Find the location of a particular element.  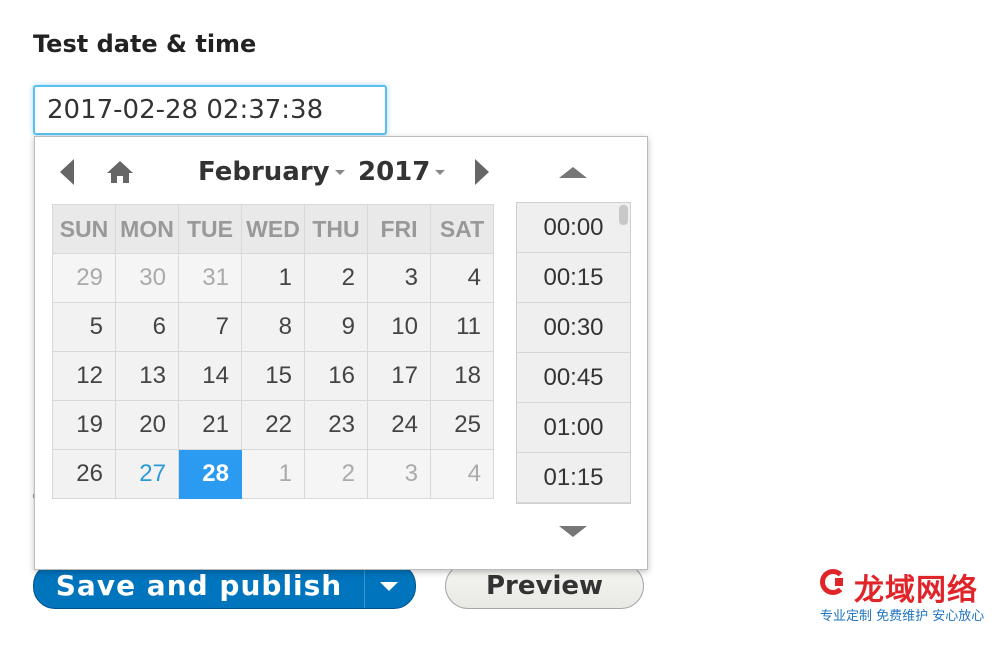

calendar-day: 21 is located at coordinates (210, 425).